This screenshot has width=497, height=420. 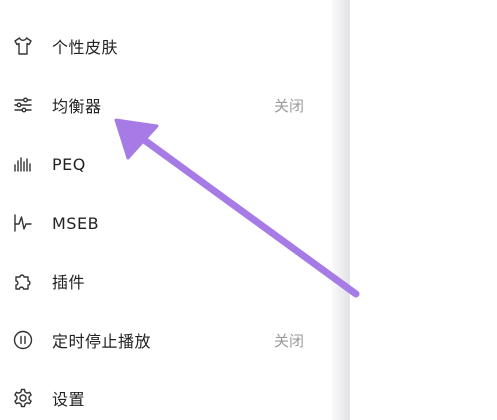 What do you see at coordinates (69, 399) in the screenshot?
I see `menu-label-settings: 设置` at bounding box center [69, 399].